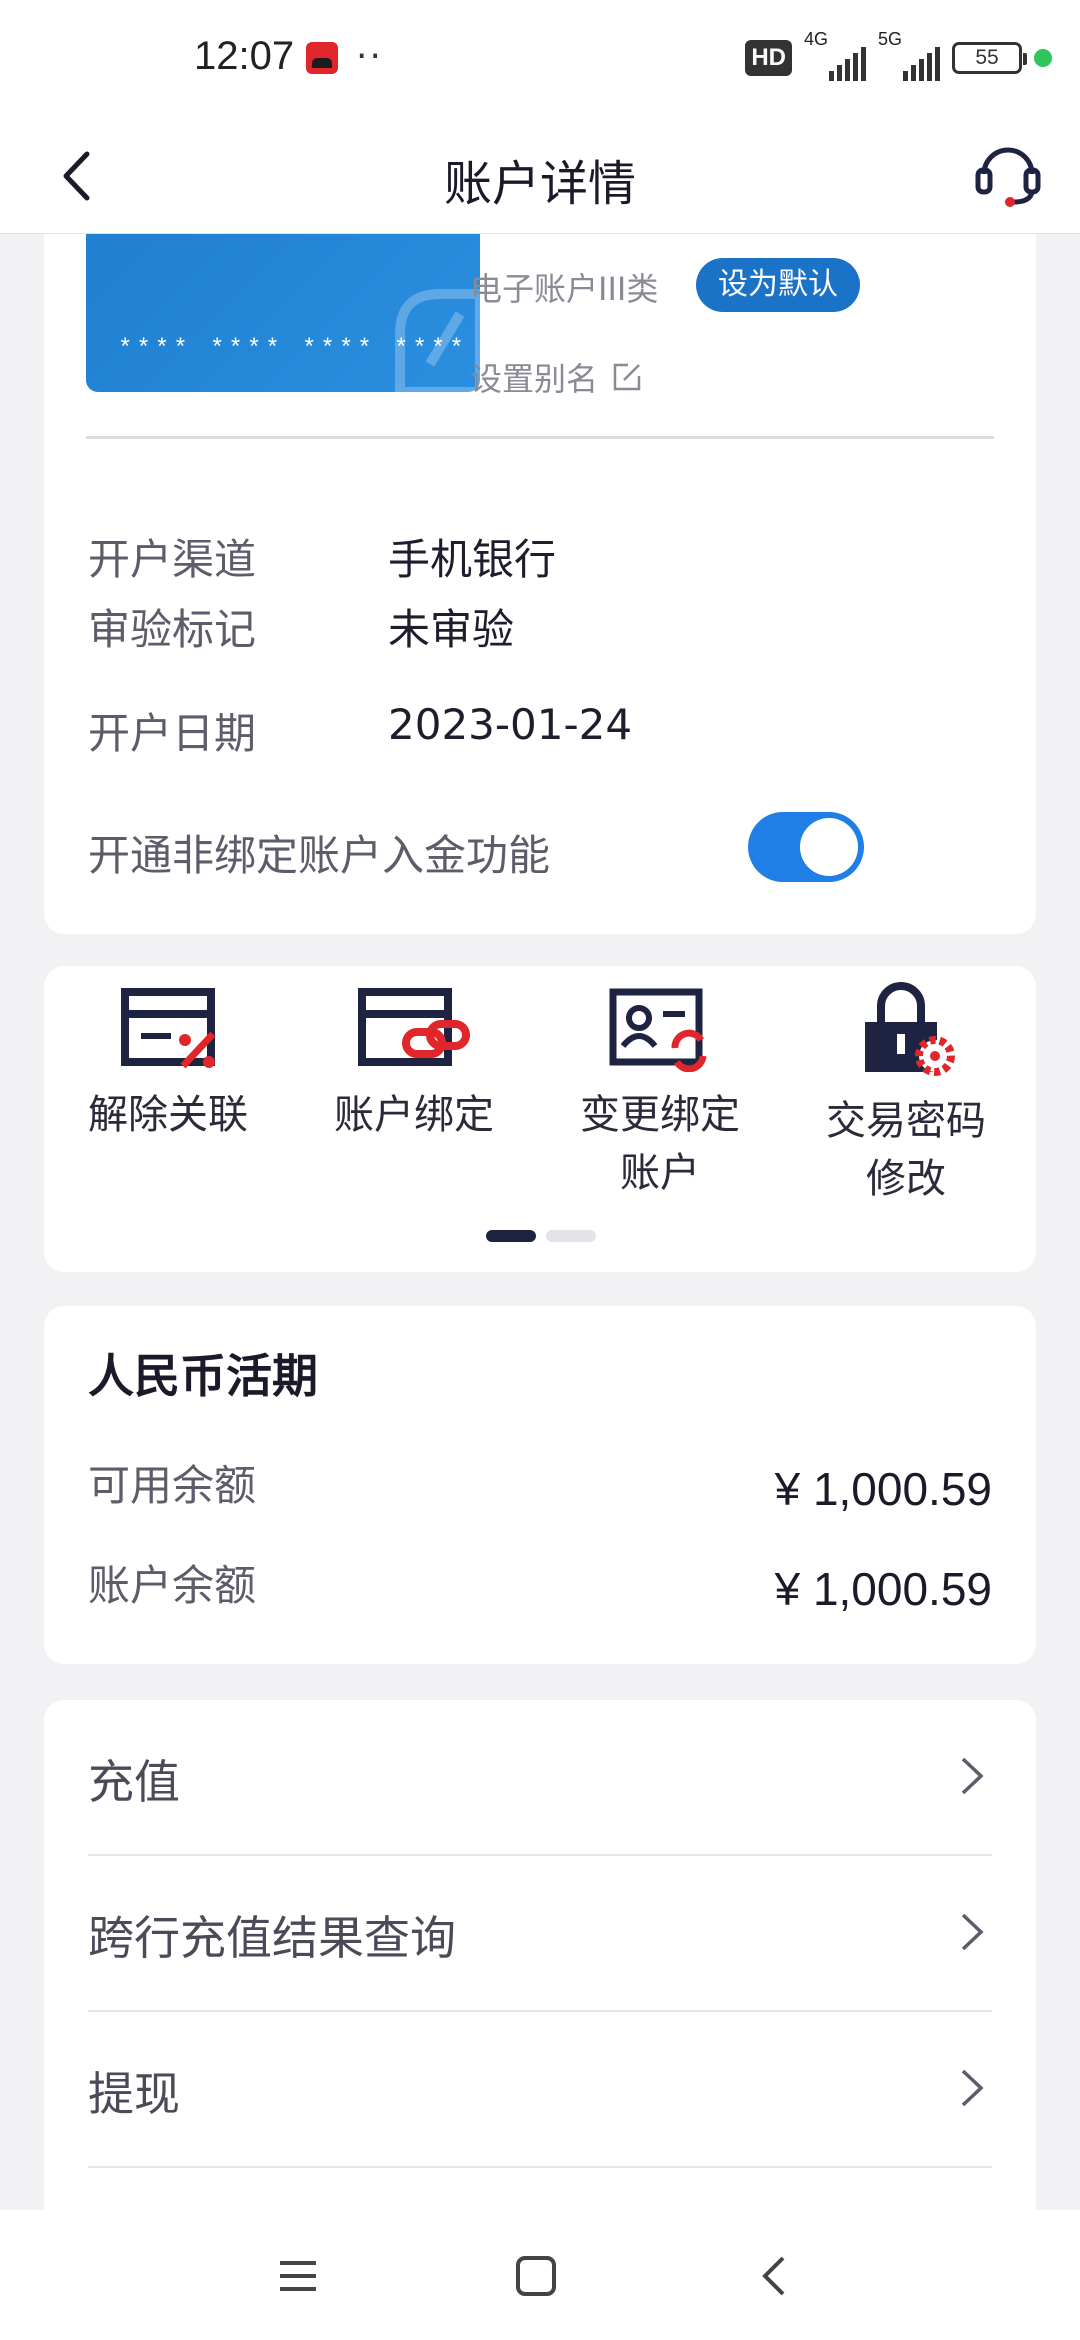  I want to click on available-balance-value: ¥ 1,000.59, so click(883, 1489).